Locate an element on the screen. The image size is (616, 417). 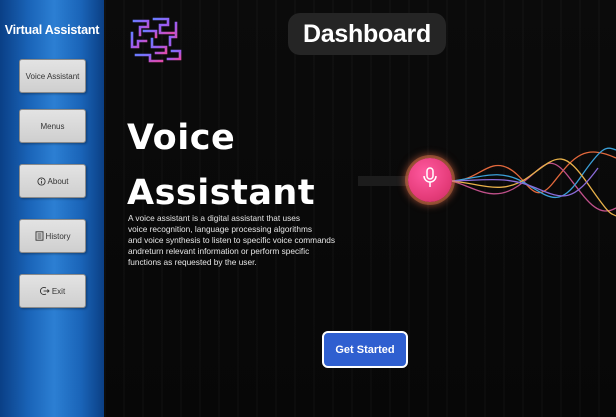
exit-button: Exit is located at coordinates (52, 291).